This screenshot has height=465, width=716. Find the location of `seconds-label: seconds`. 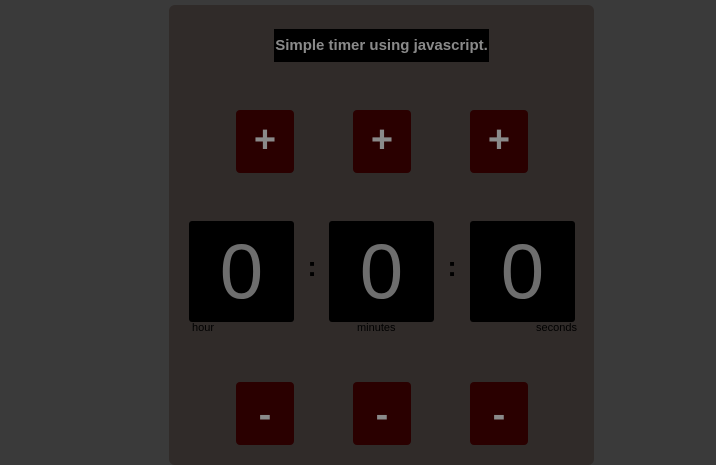

seconds-label: seconds is located at coordinates (556, 328).